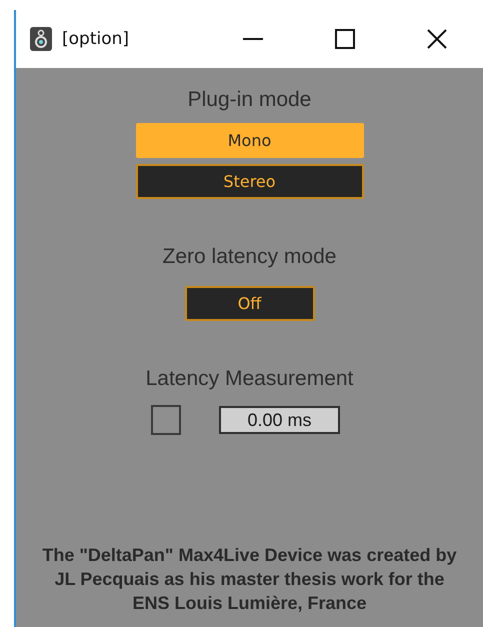 This screenshot has height=627, width=483. Describe the element at coordinates (250, 100) in the screenshot. I see `section-title: Plug-in mode` at that location.